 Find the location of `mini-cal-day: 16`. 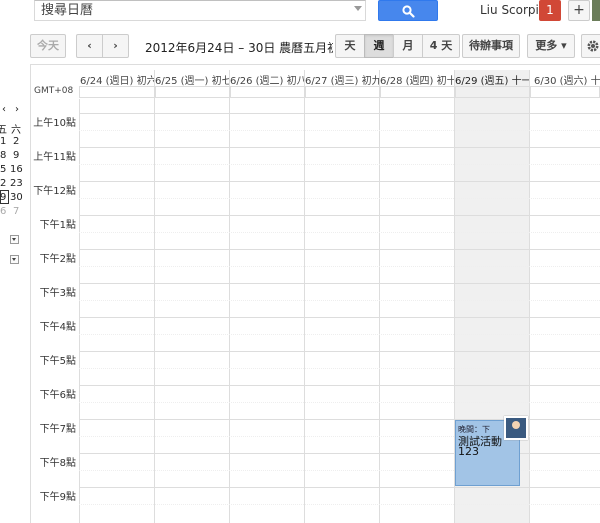

mini-cal-day: 16 is located at coordinates (16, 169).